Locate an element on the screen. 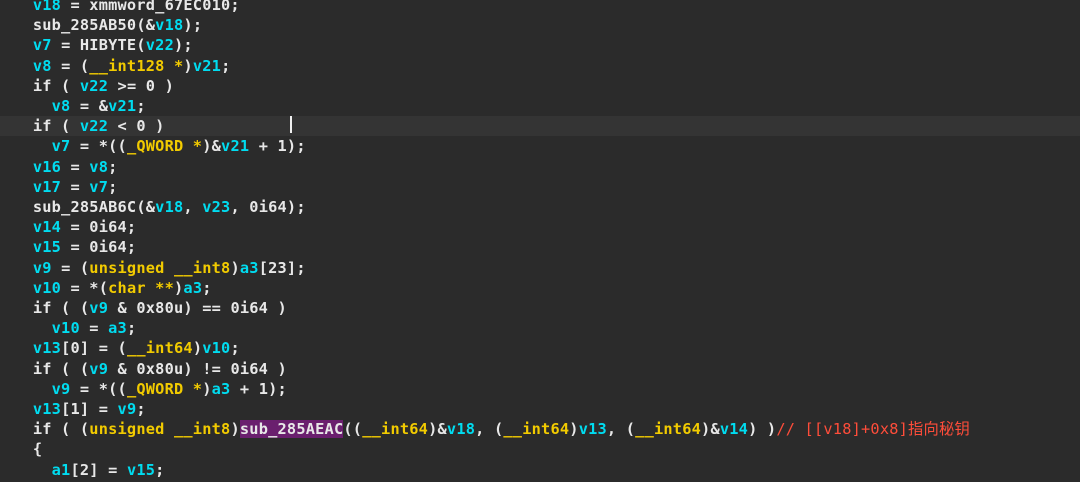 The width and height of the screenshot is (1080, 482). code-line: if ( (v9 & 0x80u) == 0i64 ) is located at coordinates (540, 308).